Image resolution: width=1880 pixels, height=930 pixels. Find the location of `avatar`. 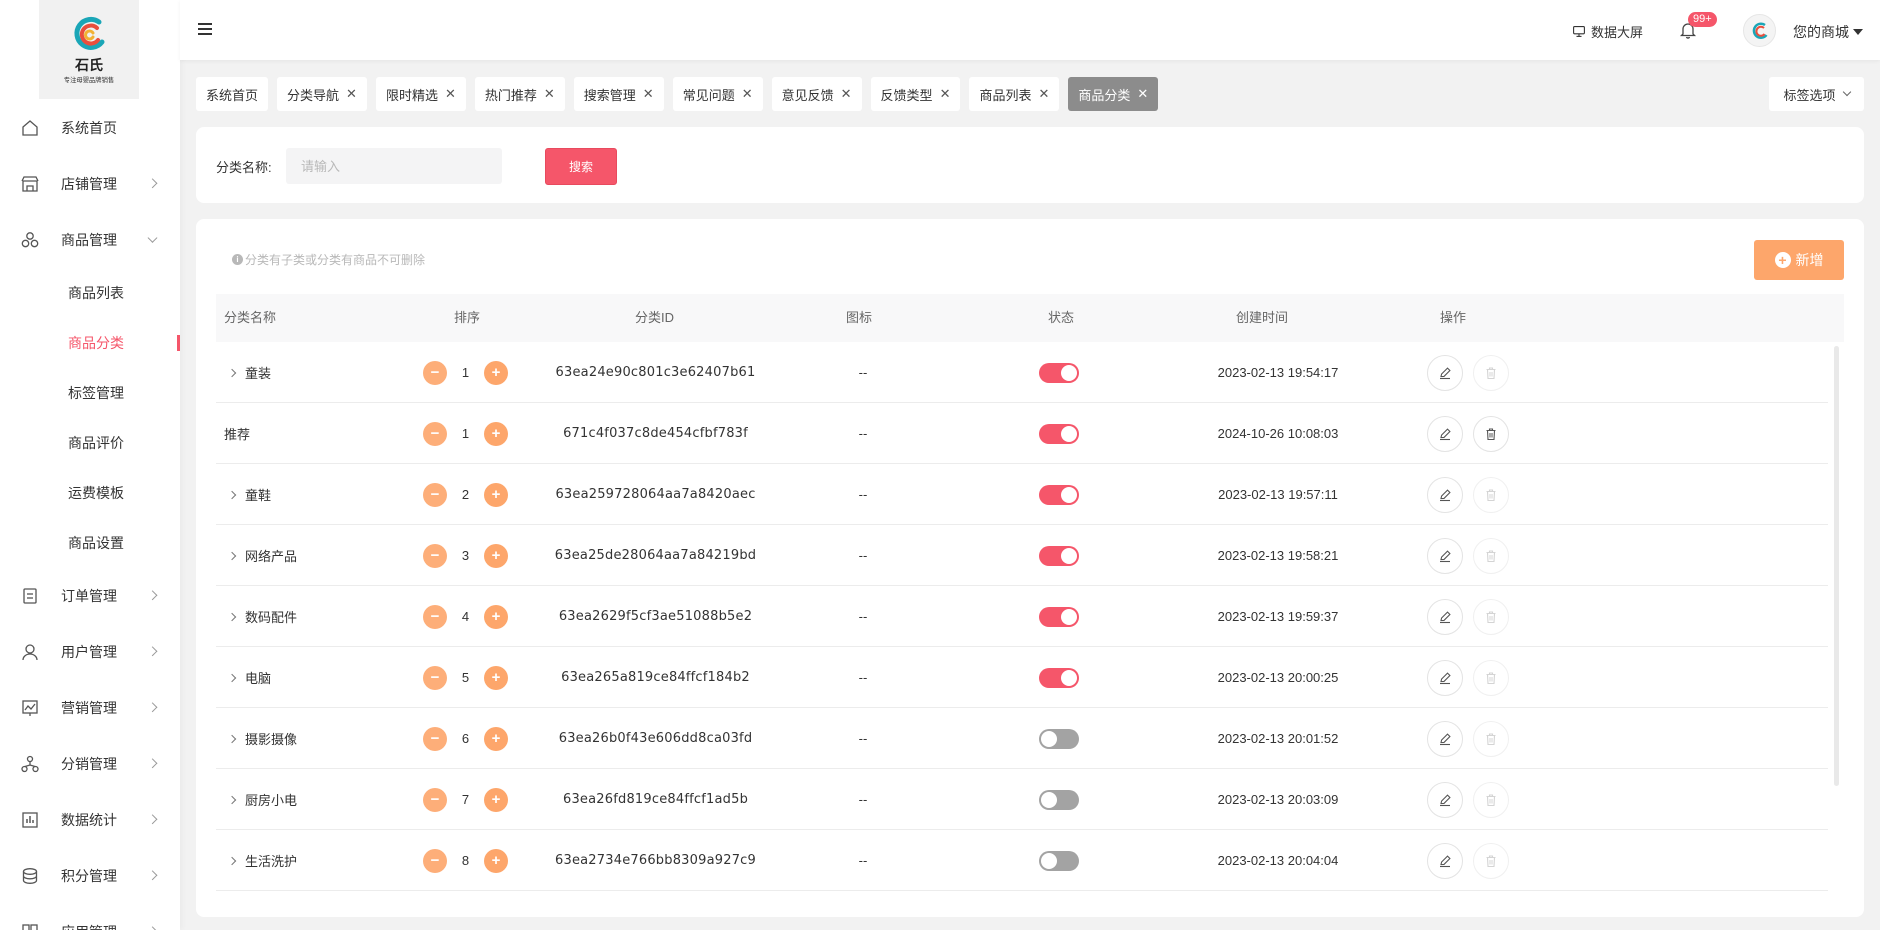

avatar is located at coordinates (1759, 30).